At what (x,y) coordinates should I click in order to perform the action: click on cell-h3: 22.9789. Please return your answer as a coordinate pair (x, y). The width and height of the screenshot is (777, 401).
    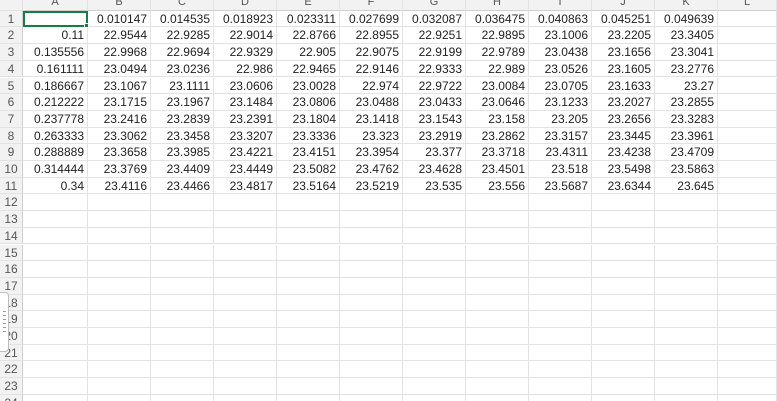
    Looking at the image, I should click on (497, 52).